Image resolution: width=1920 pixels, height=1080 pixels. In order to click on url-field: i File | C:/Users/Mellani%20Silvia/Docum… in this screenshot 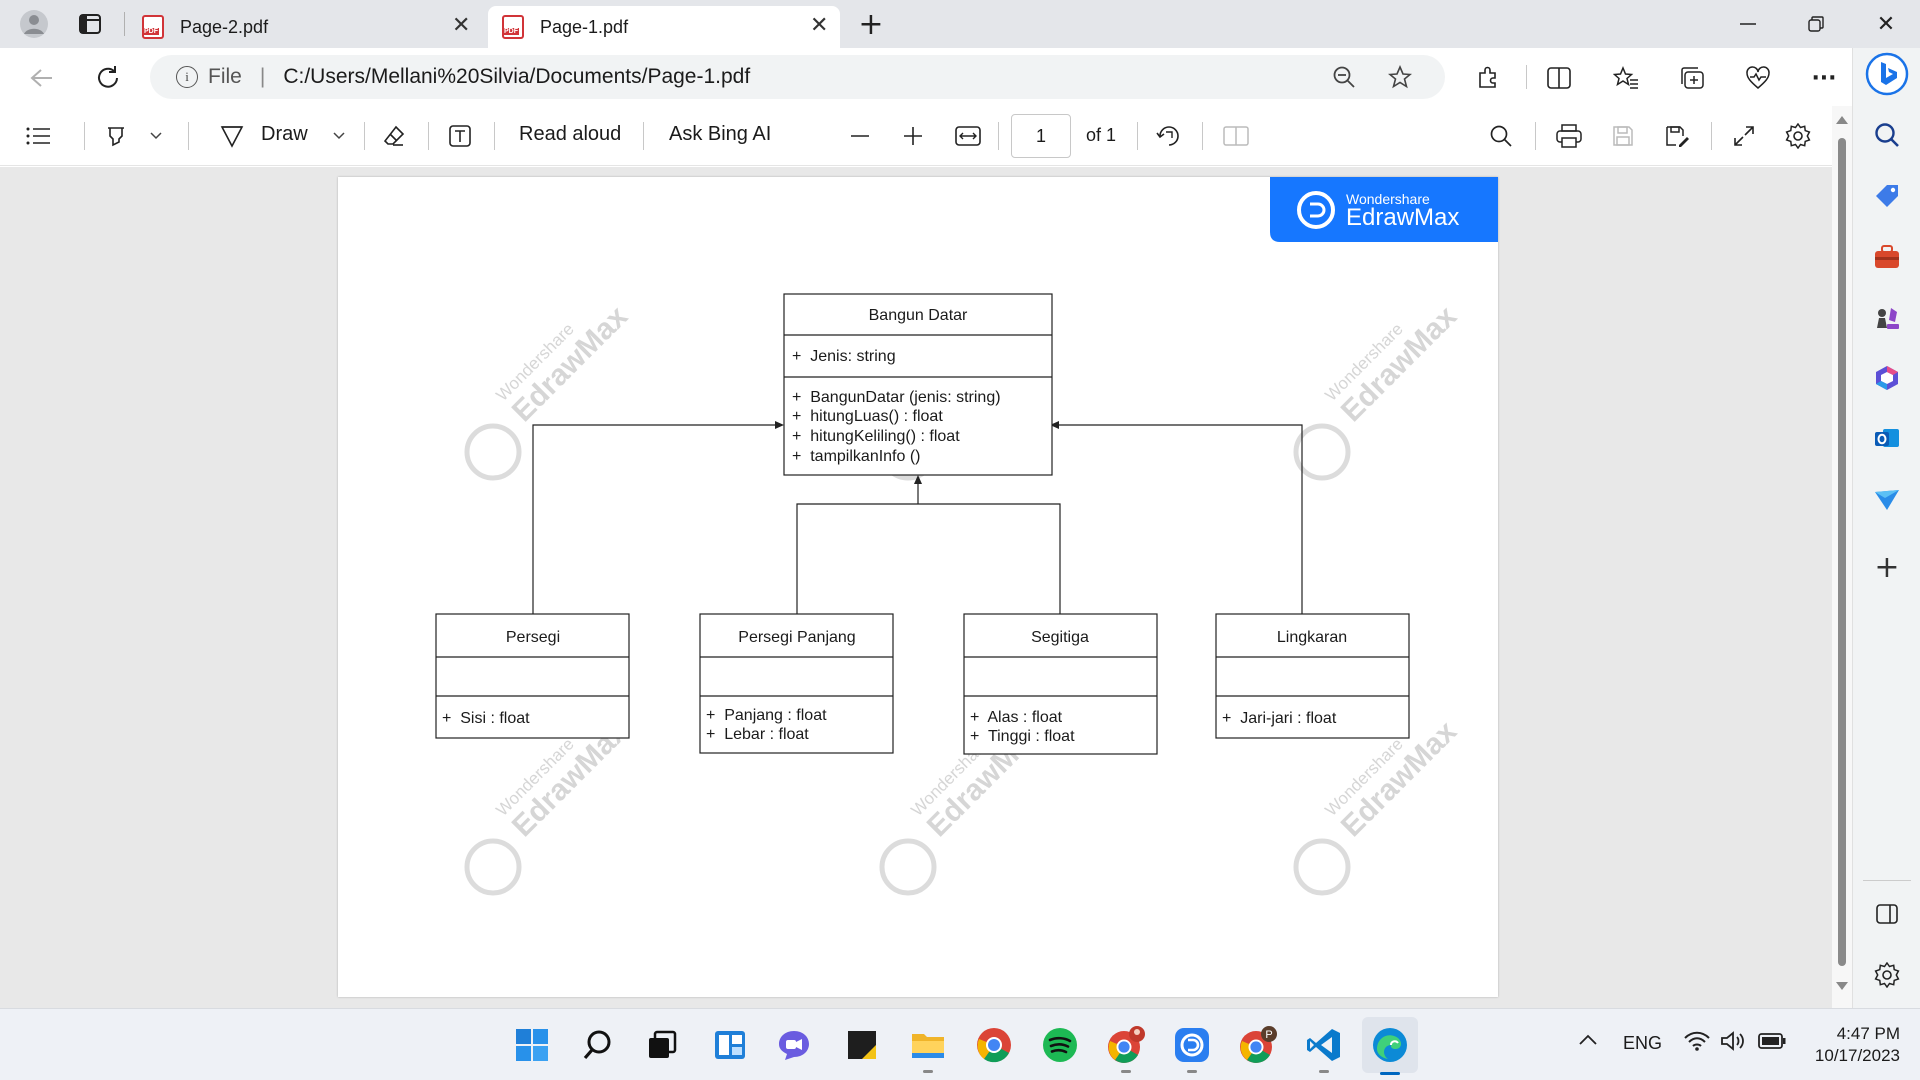, I will do `click(797, 77)`.